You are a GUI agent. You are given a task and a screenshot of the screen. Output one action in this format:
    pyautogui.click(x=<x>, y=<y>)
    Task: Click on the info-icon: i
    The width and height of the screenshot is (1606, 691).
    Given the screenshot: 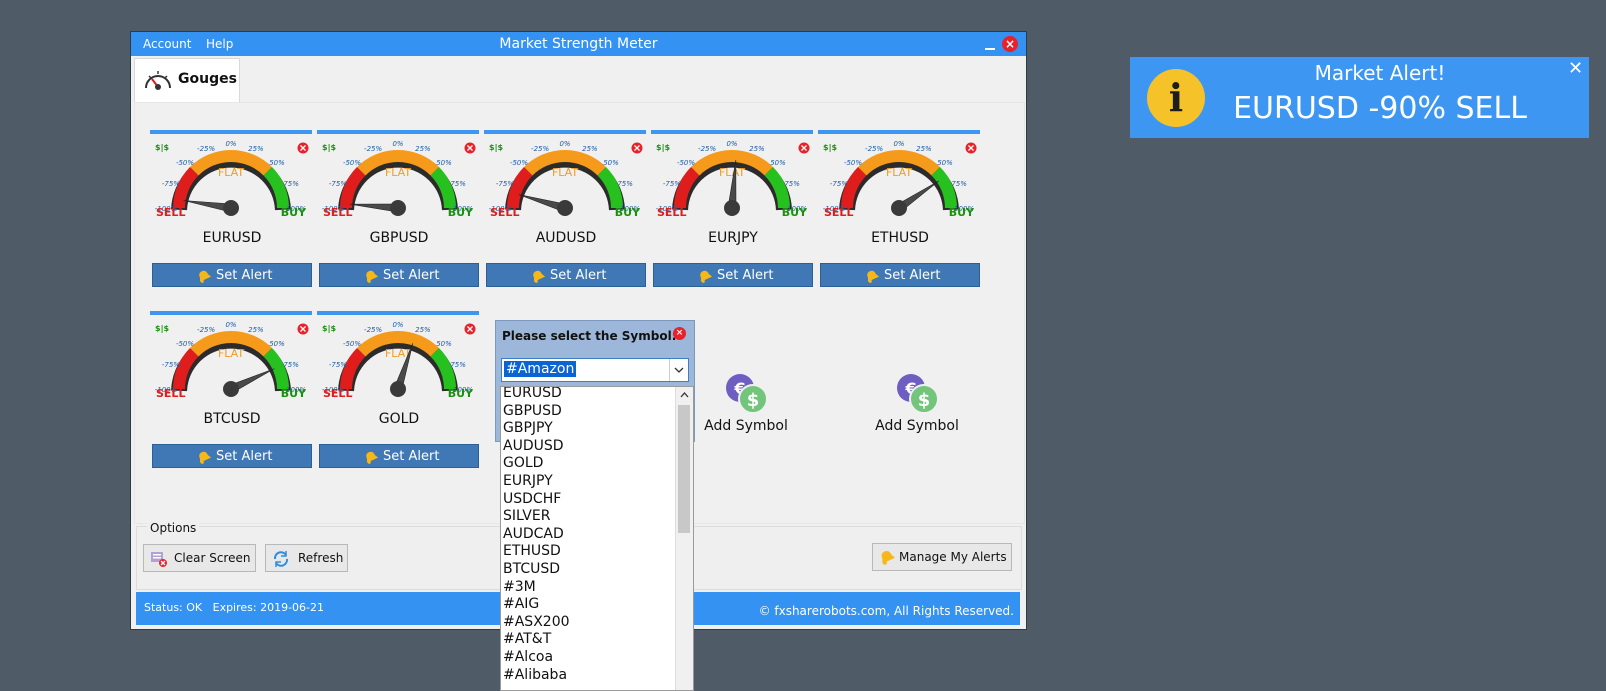 What is the action you would take?
    pyautogui.click(x=1176, y=98)
    